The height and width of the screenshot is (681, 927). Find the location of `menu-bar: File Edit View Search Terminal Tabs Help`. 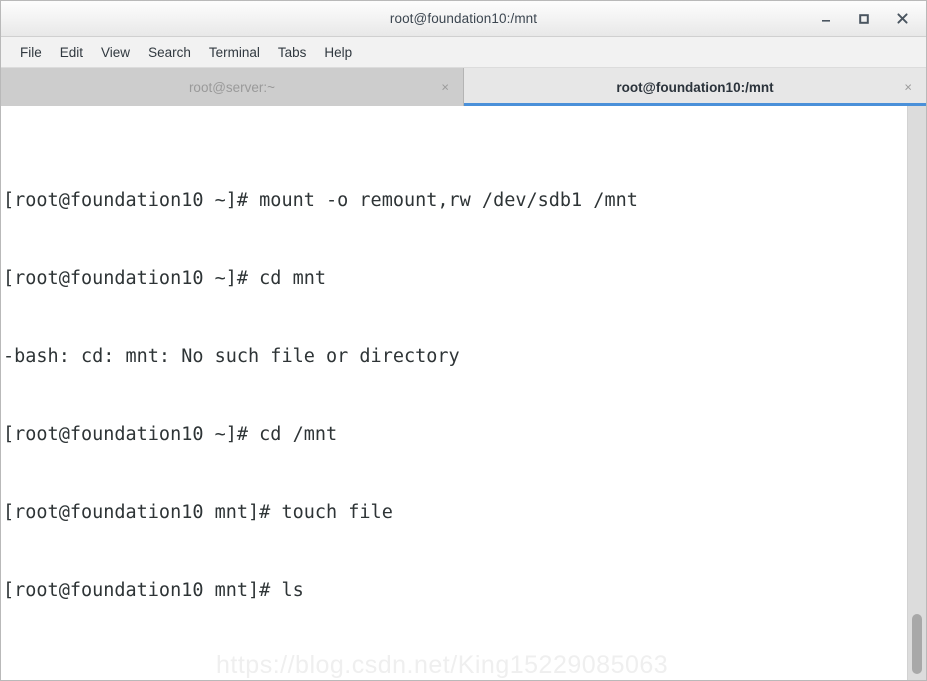

menu-bar: File Edit View Search Terminal Tabs Help is located at coordinates (463, 52).